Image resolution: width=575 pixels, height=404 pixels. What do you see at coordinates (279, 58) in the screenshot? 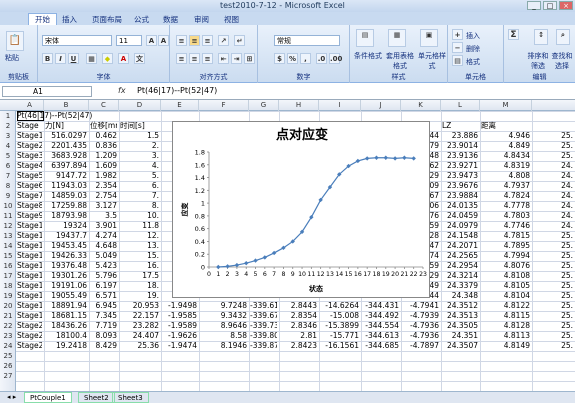
I see `currency-icon: $` at bounding box center [279, 58].